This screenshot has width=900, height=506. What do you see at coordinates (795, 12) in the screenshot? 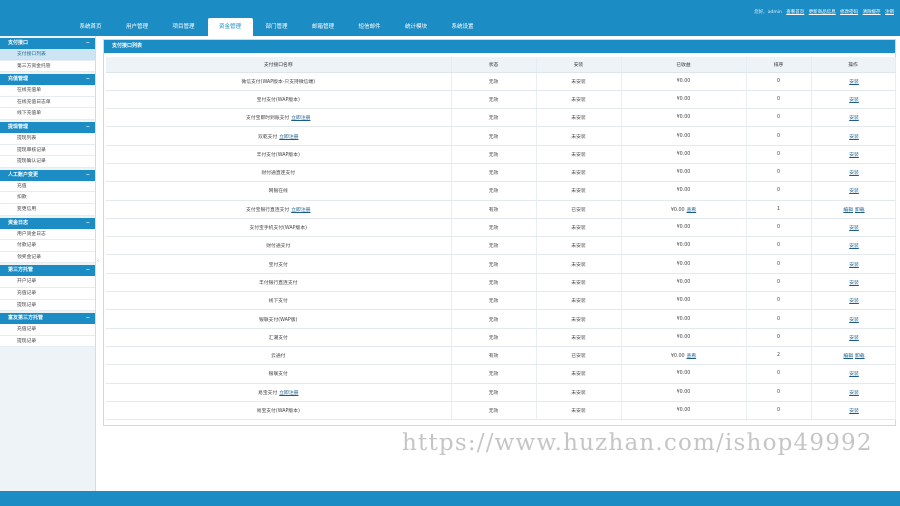
I see `header-link-home: 查看首页` at bounding box center [795, 12].